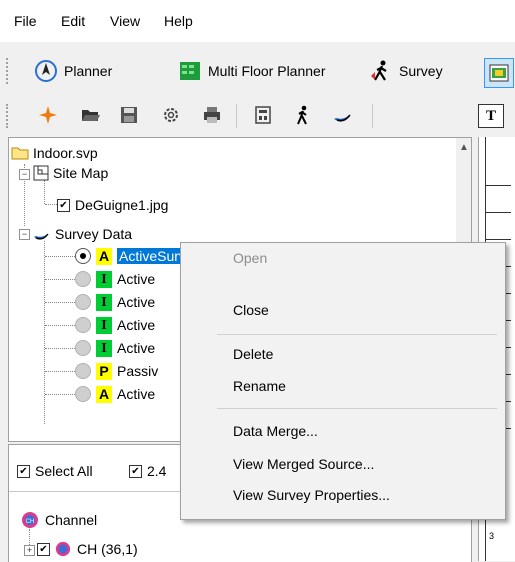 The image size is (515, 562). I want to click on heatmap-mode-button, so click(499, 73).